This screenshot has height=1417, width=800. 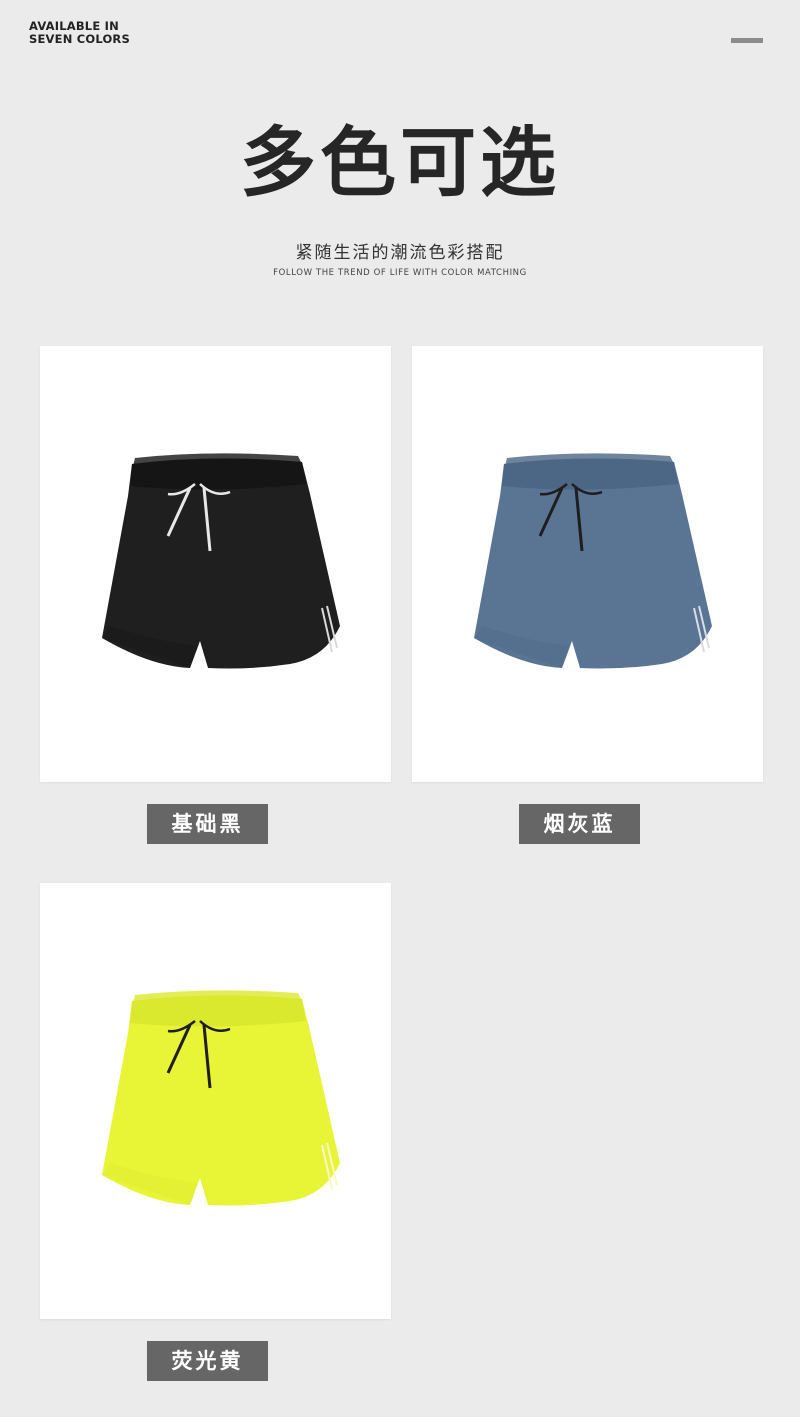 What do you see at coordinates (207, 824) in the screenshot?
I see `color-label-black: 基础黑` at bounding box center [207, 824].